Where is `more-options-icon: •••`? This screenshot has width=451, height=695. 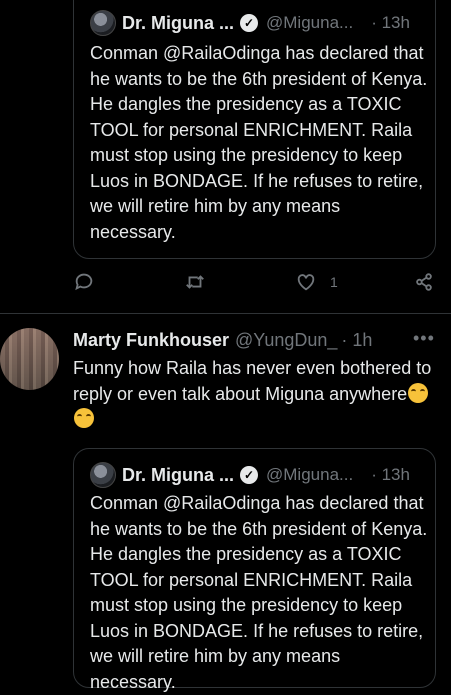
more-options-icon: ••• is located at coordinates (424, 338).